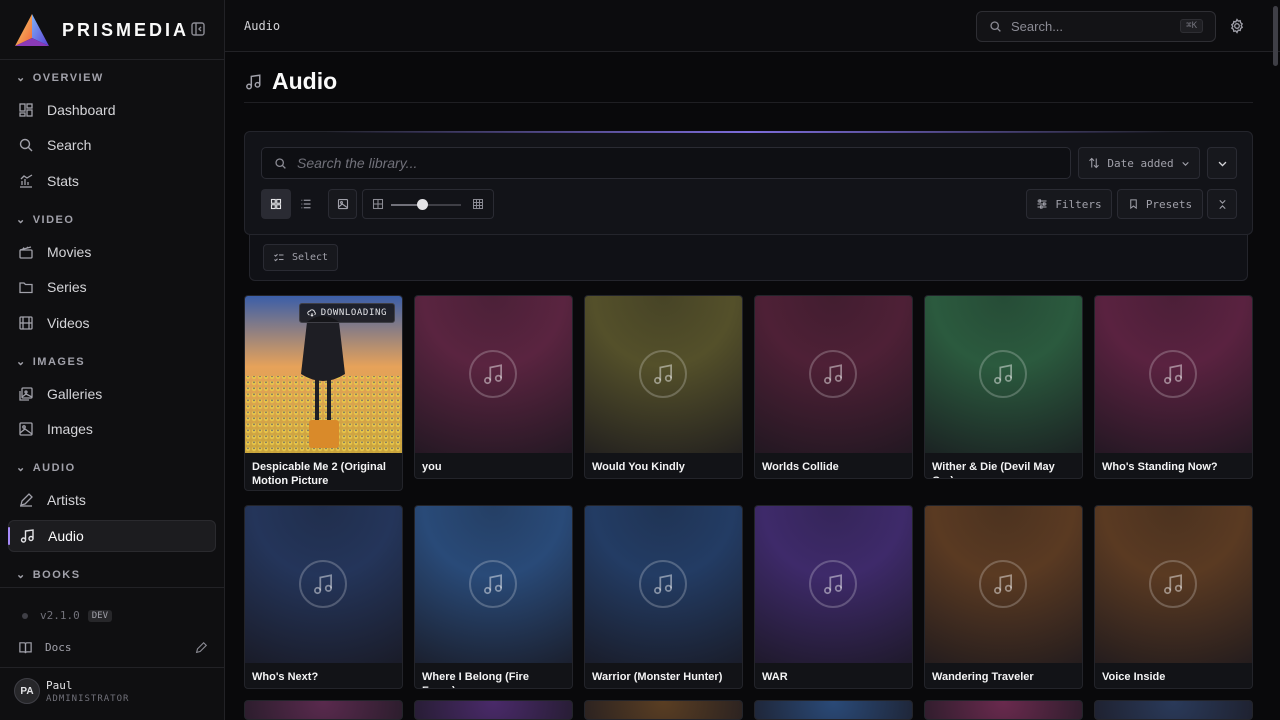  I want to click on library-toolbar: Date added Filters Presets, so click(748, 183).